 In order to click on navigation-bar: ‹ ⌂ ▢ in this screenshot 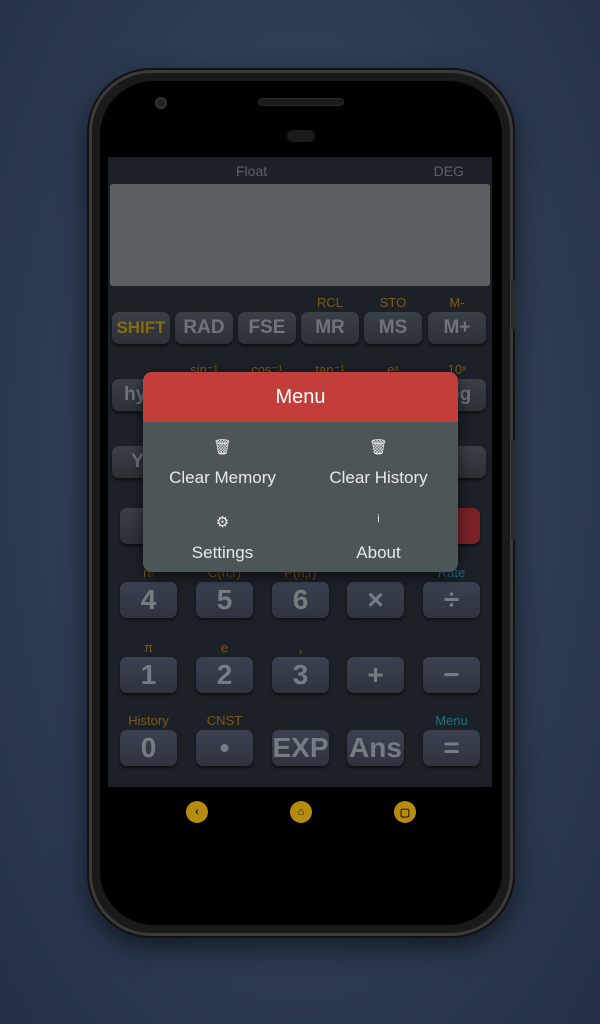, I will do `click(300, 812)`.